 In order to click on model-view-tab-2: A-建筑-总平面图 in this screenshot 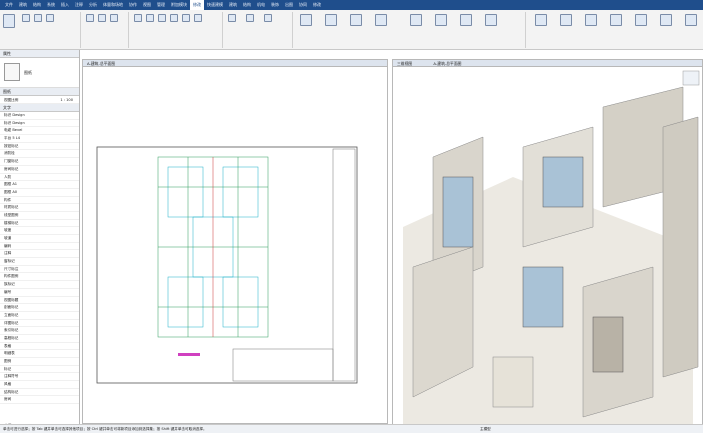, I will do `click(447, 63)`.